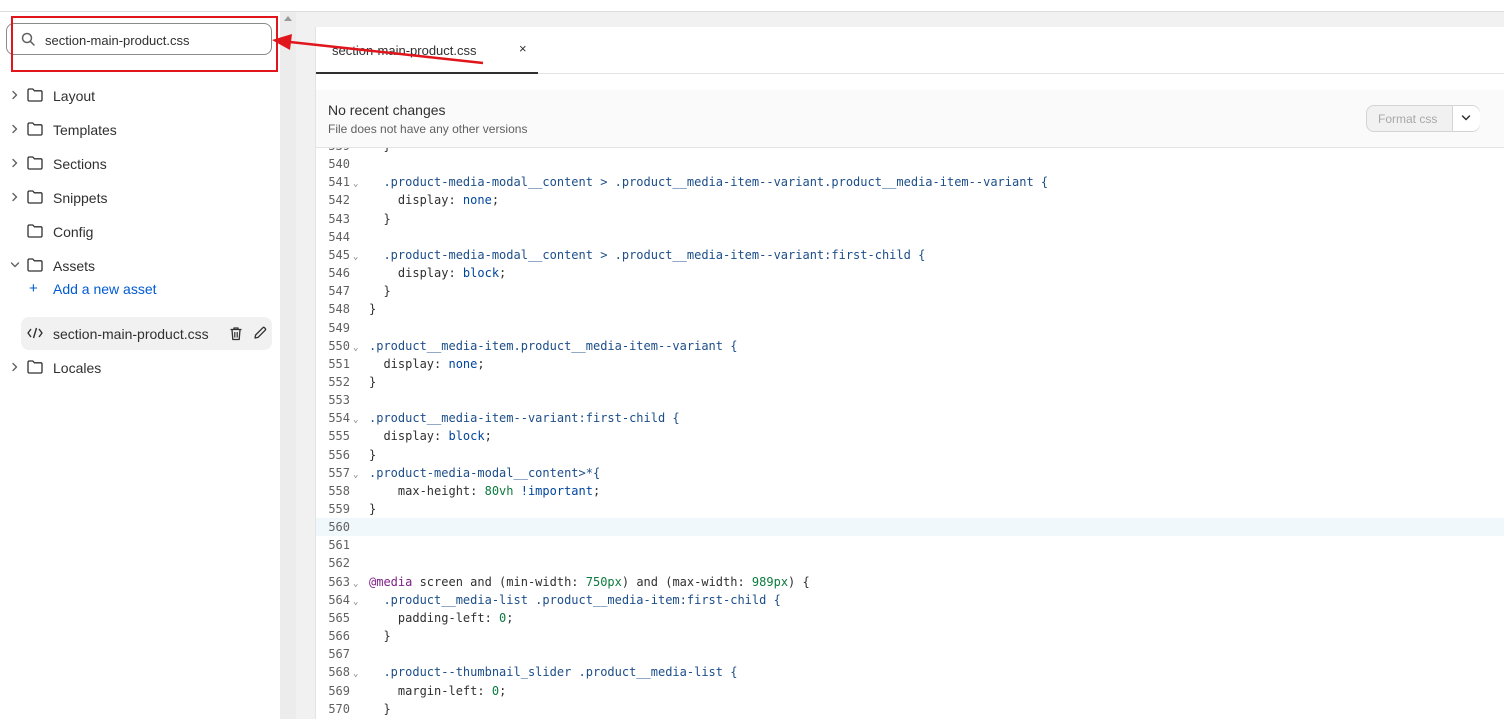  I want to click on line-number: 542, so click(339, 200).